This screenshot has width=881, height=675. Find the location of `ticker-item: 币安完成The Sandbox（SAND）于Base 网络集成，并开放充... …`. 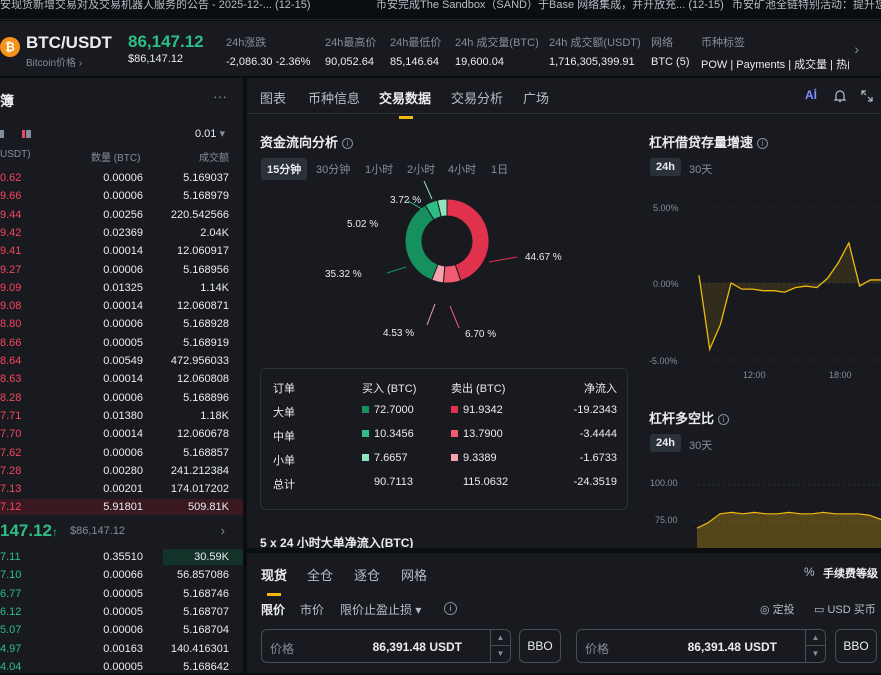

ticker-item: 币安完成The Sandbox（SAND）于Base 网络集成，并开放充... … is located at coordinates (550, 6).